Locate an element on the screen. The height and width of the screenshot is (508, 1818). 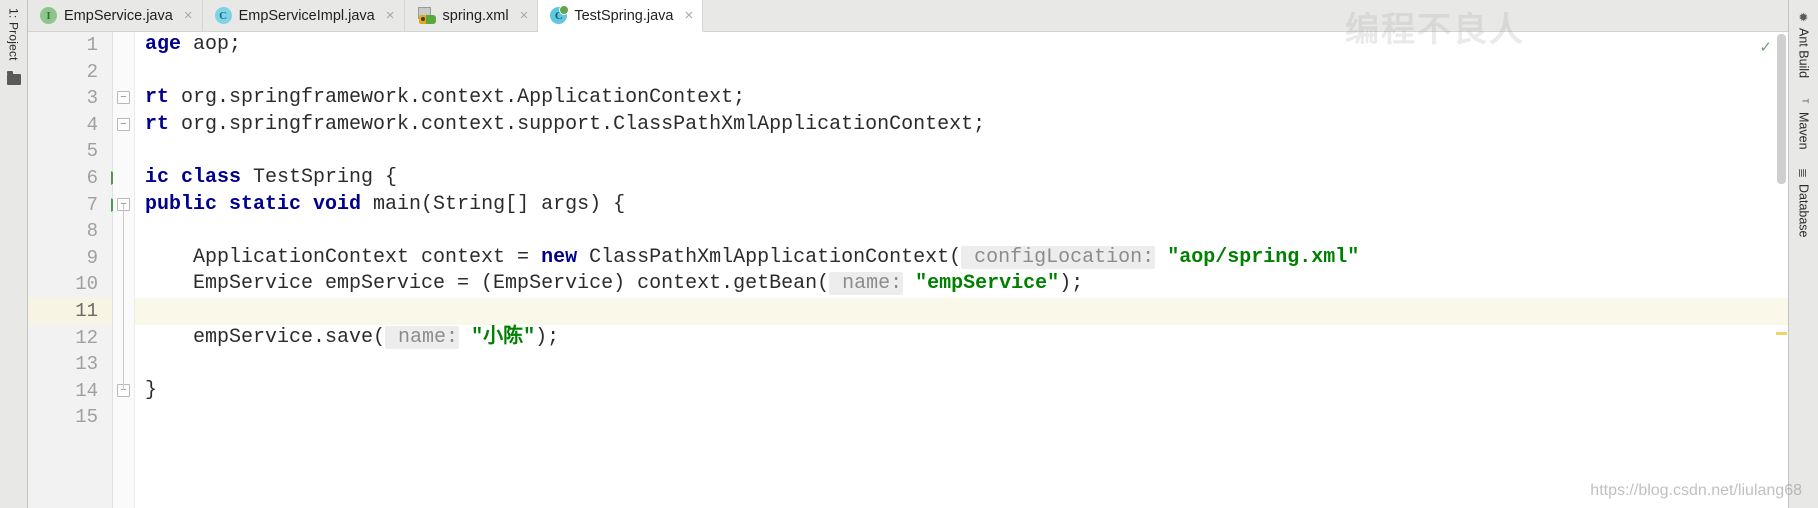
code-token-kw: age is located at coordinates (163, 44).